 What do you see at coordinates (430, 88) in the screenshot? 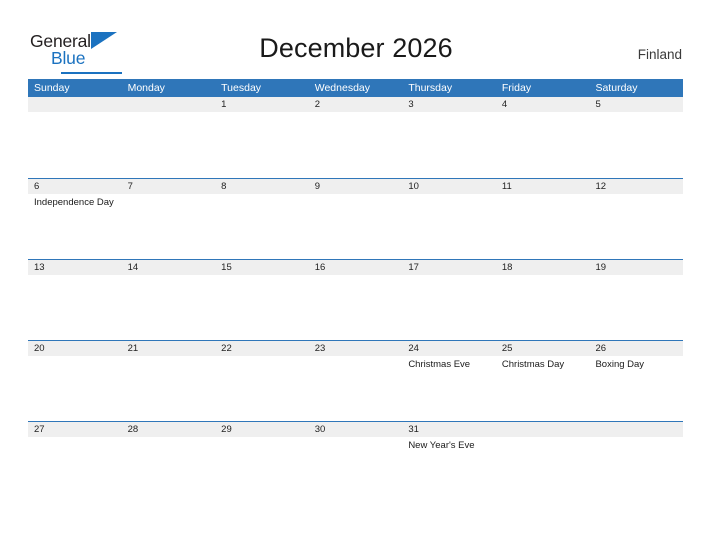
I see `weekday-header-thursday: Thursday` at bounding box center [430, 88].